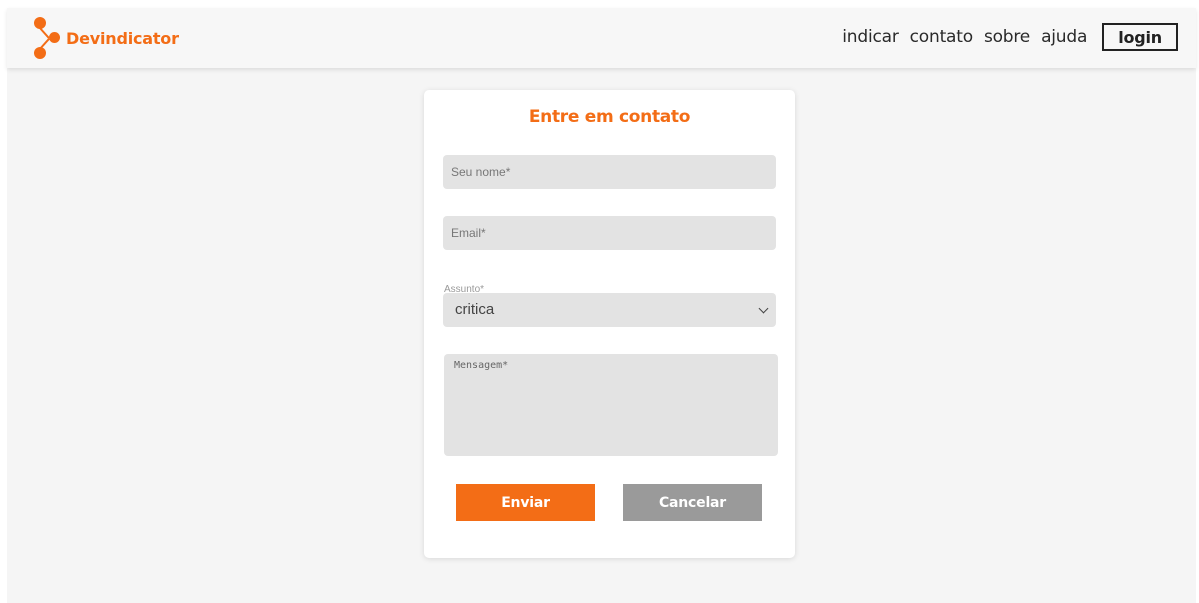 Image resolution: width=1199 pixels, height=603 pixels. What do you see at coordinates (763, 308) in the screenshot?
I see `chevron-down-icon` at bounding box center [763, 308].